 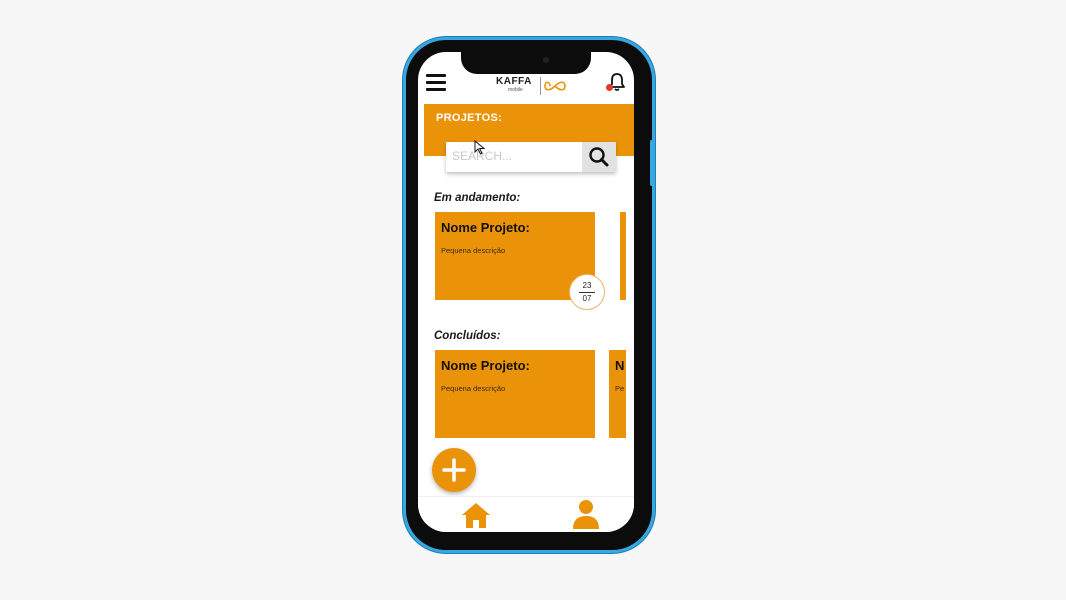 What do you see at coordinates (480, 147) in the screenshot?
I see `mouse-cursor-icon` at bounding box center [480, 147].